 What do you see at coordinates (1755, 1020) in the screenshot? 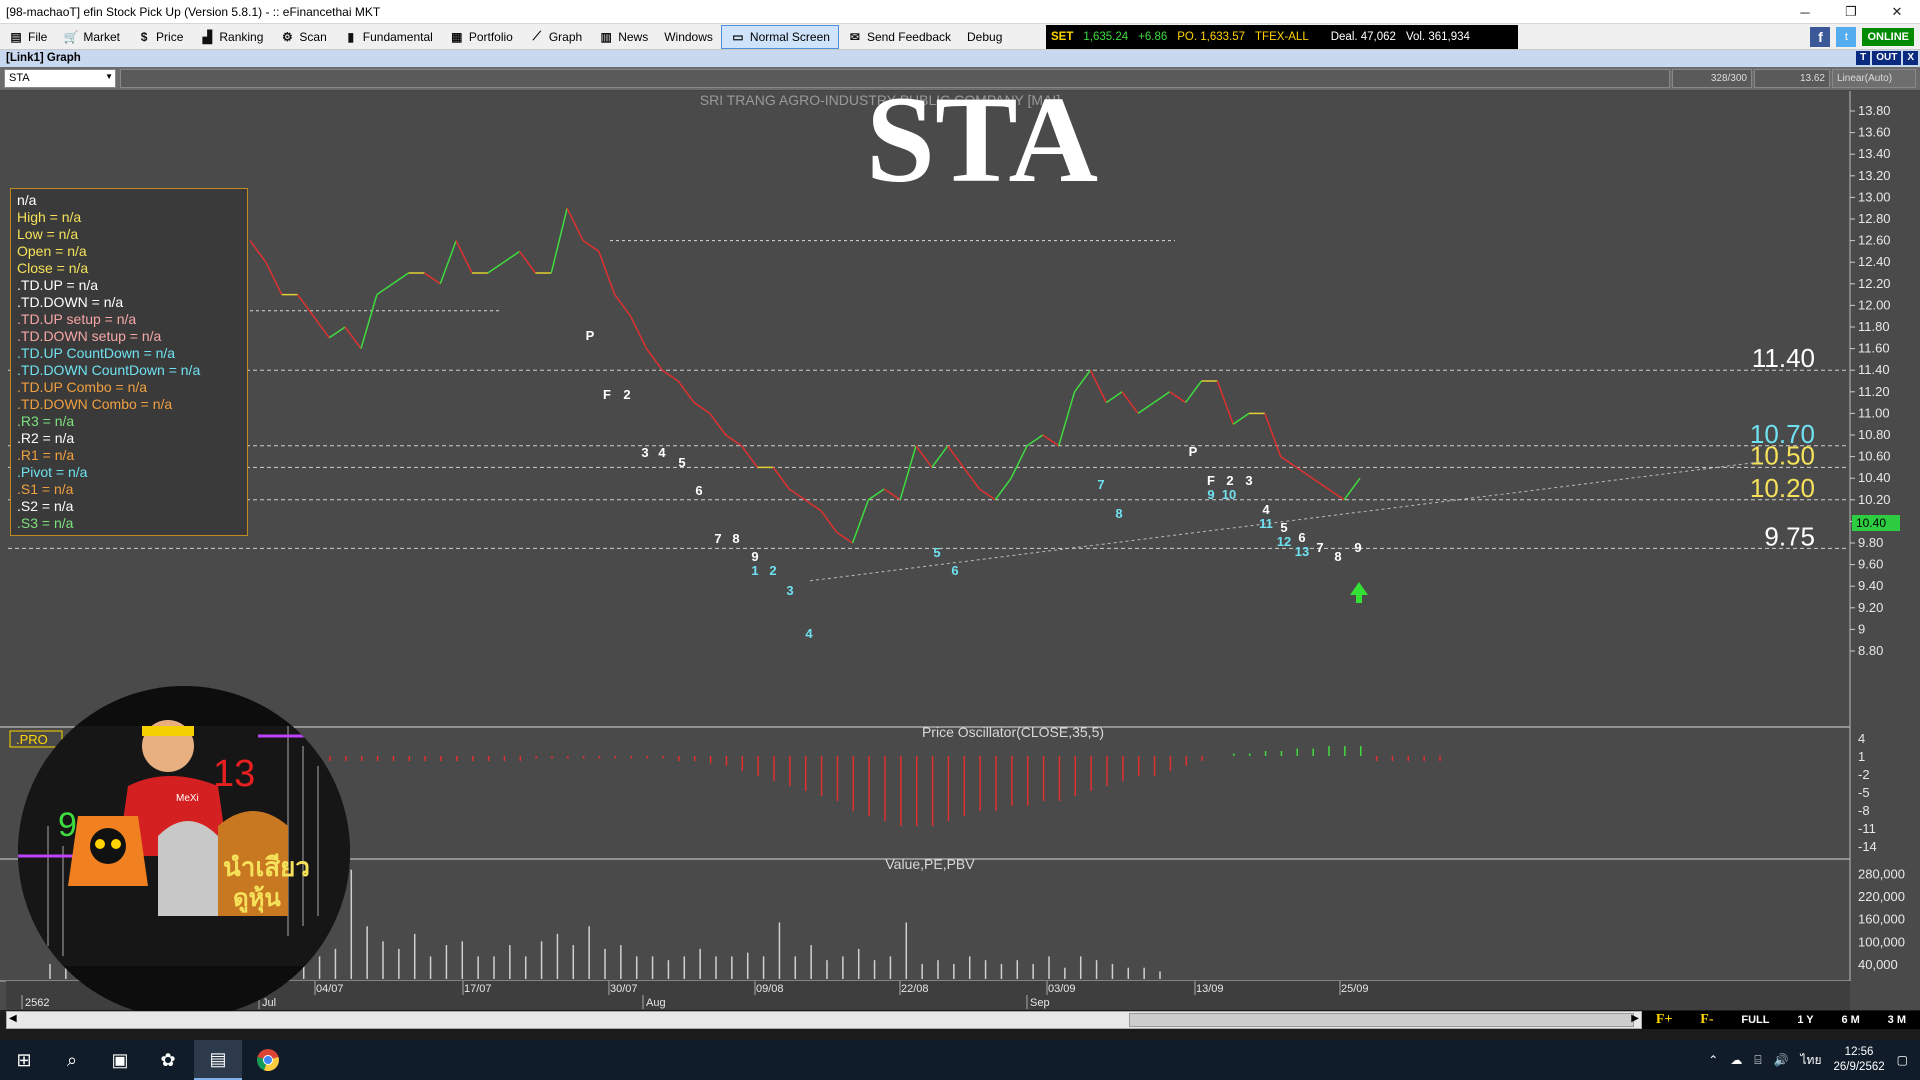
I see `range-full-button: FULL` at bounding box center [1755, 1020].